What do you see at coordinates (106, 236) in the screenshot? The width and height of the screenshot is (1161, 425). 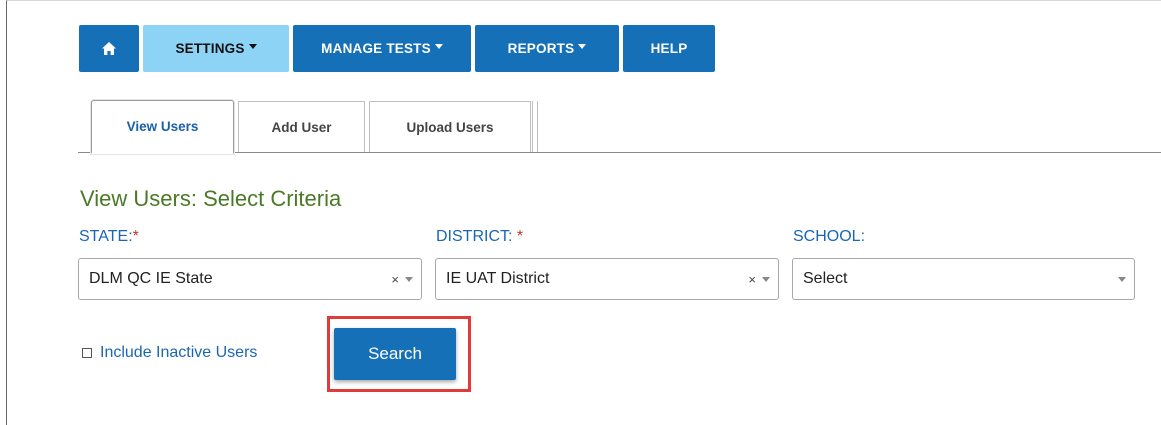 I see `state-label-text: STATE:` at bounding box center [106, 236].